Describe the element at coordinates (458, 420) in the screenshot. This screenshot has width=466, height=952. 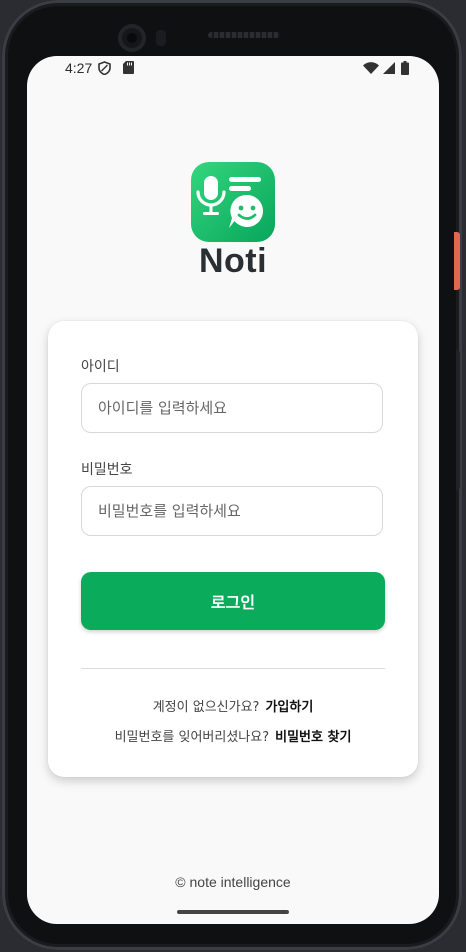
I see `volume-button` at that location.